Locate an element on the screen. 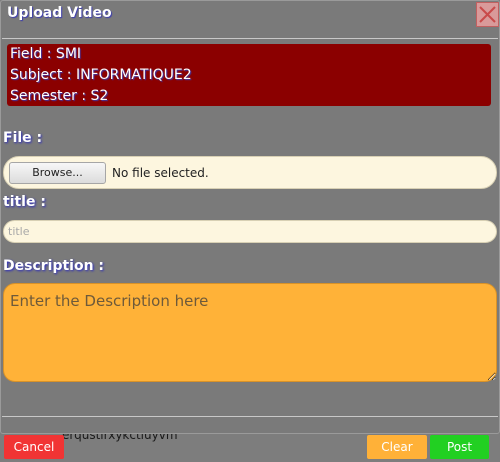 This screenshot has height=462, width=500. title-divider is located at coordinates (250, 38).